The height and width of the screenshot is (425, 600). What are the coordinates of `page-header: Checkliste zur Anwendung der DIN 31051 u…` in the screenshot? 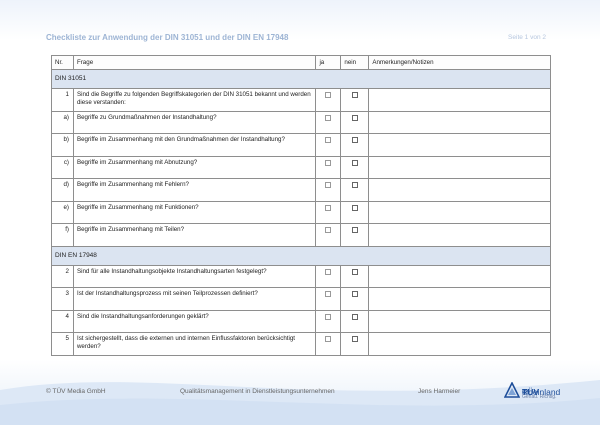 It's located at (296, 37).